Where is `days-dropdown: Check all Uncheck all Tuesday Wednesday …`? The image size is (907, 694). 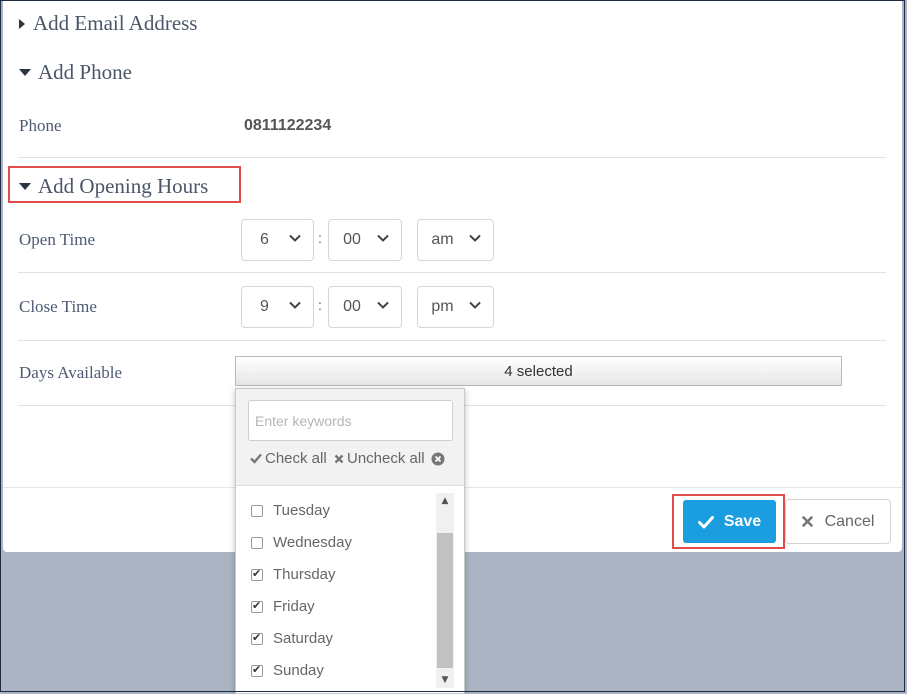 days-dropdown: Check all Uncheck all Tuesday Wednesday … is located at coordinates (350, 541).